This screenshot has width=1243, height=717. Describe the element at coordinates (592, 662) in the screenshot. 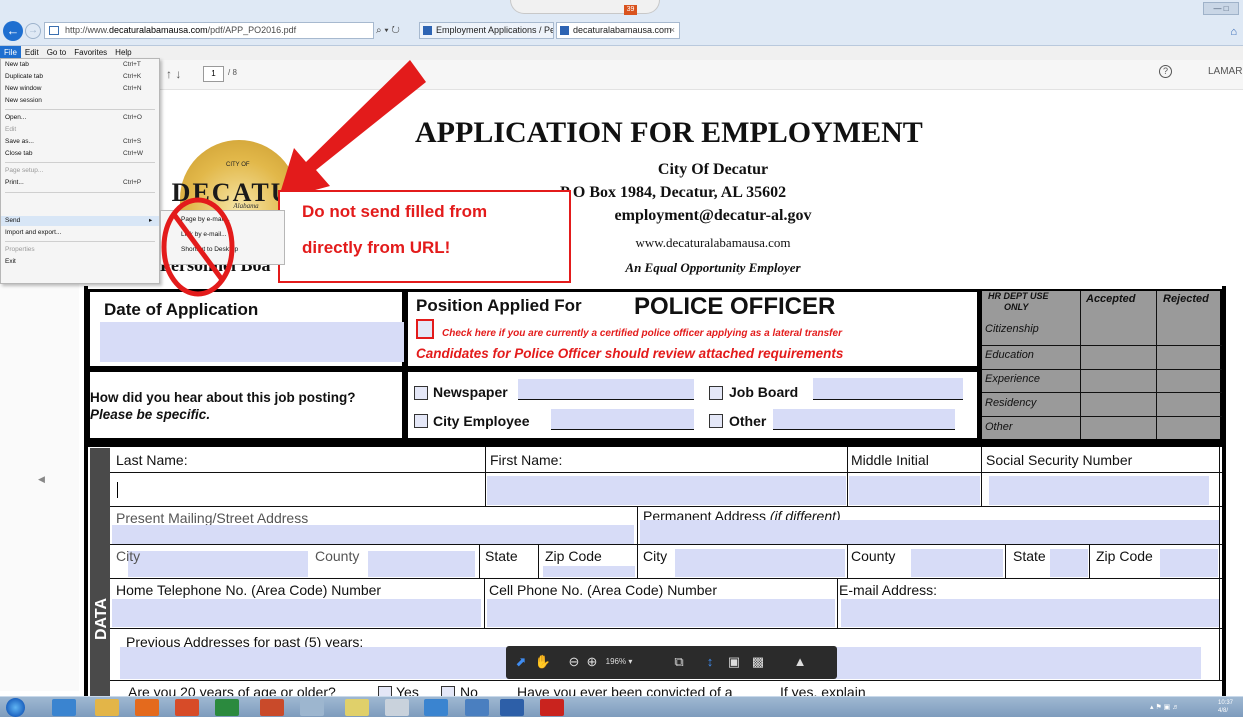

I see `zoom-in-icon: ⊕` at that location.